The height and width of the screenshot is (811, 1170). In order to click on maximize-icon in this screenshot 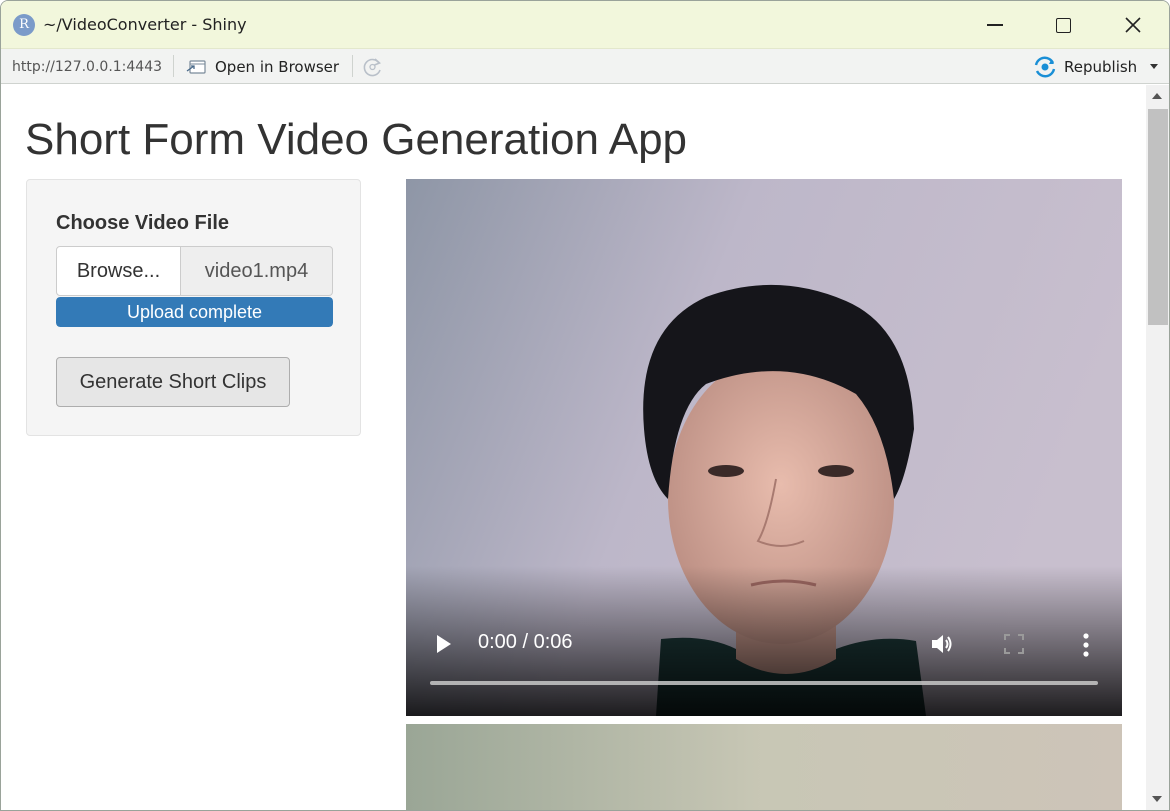, I will do `click(1063, 25)`.